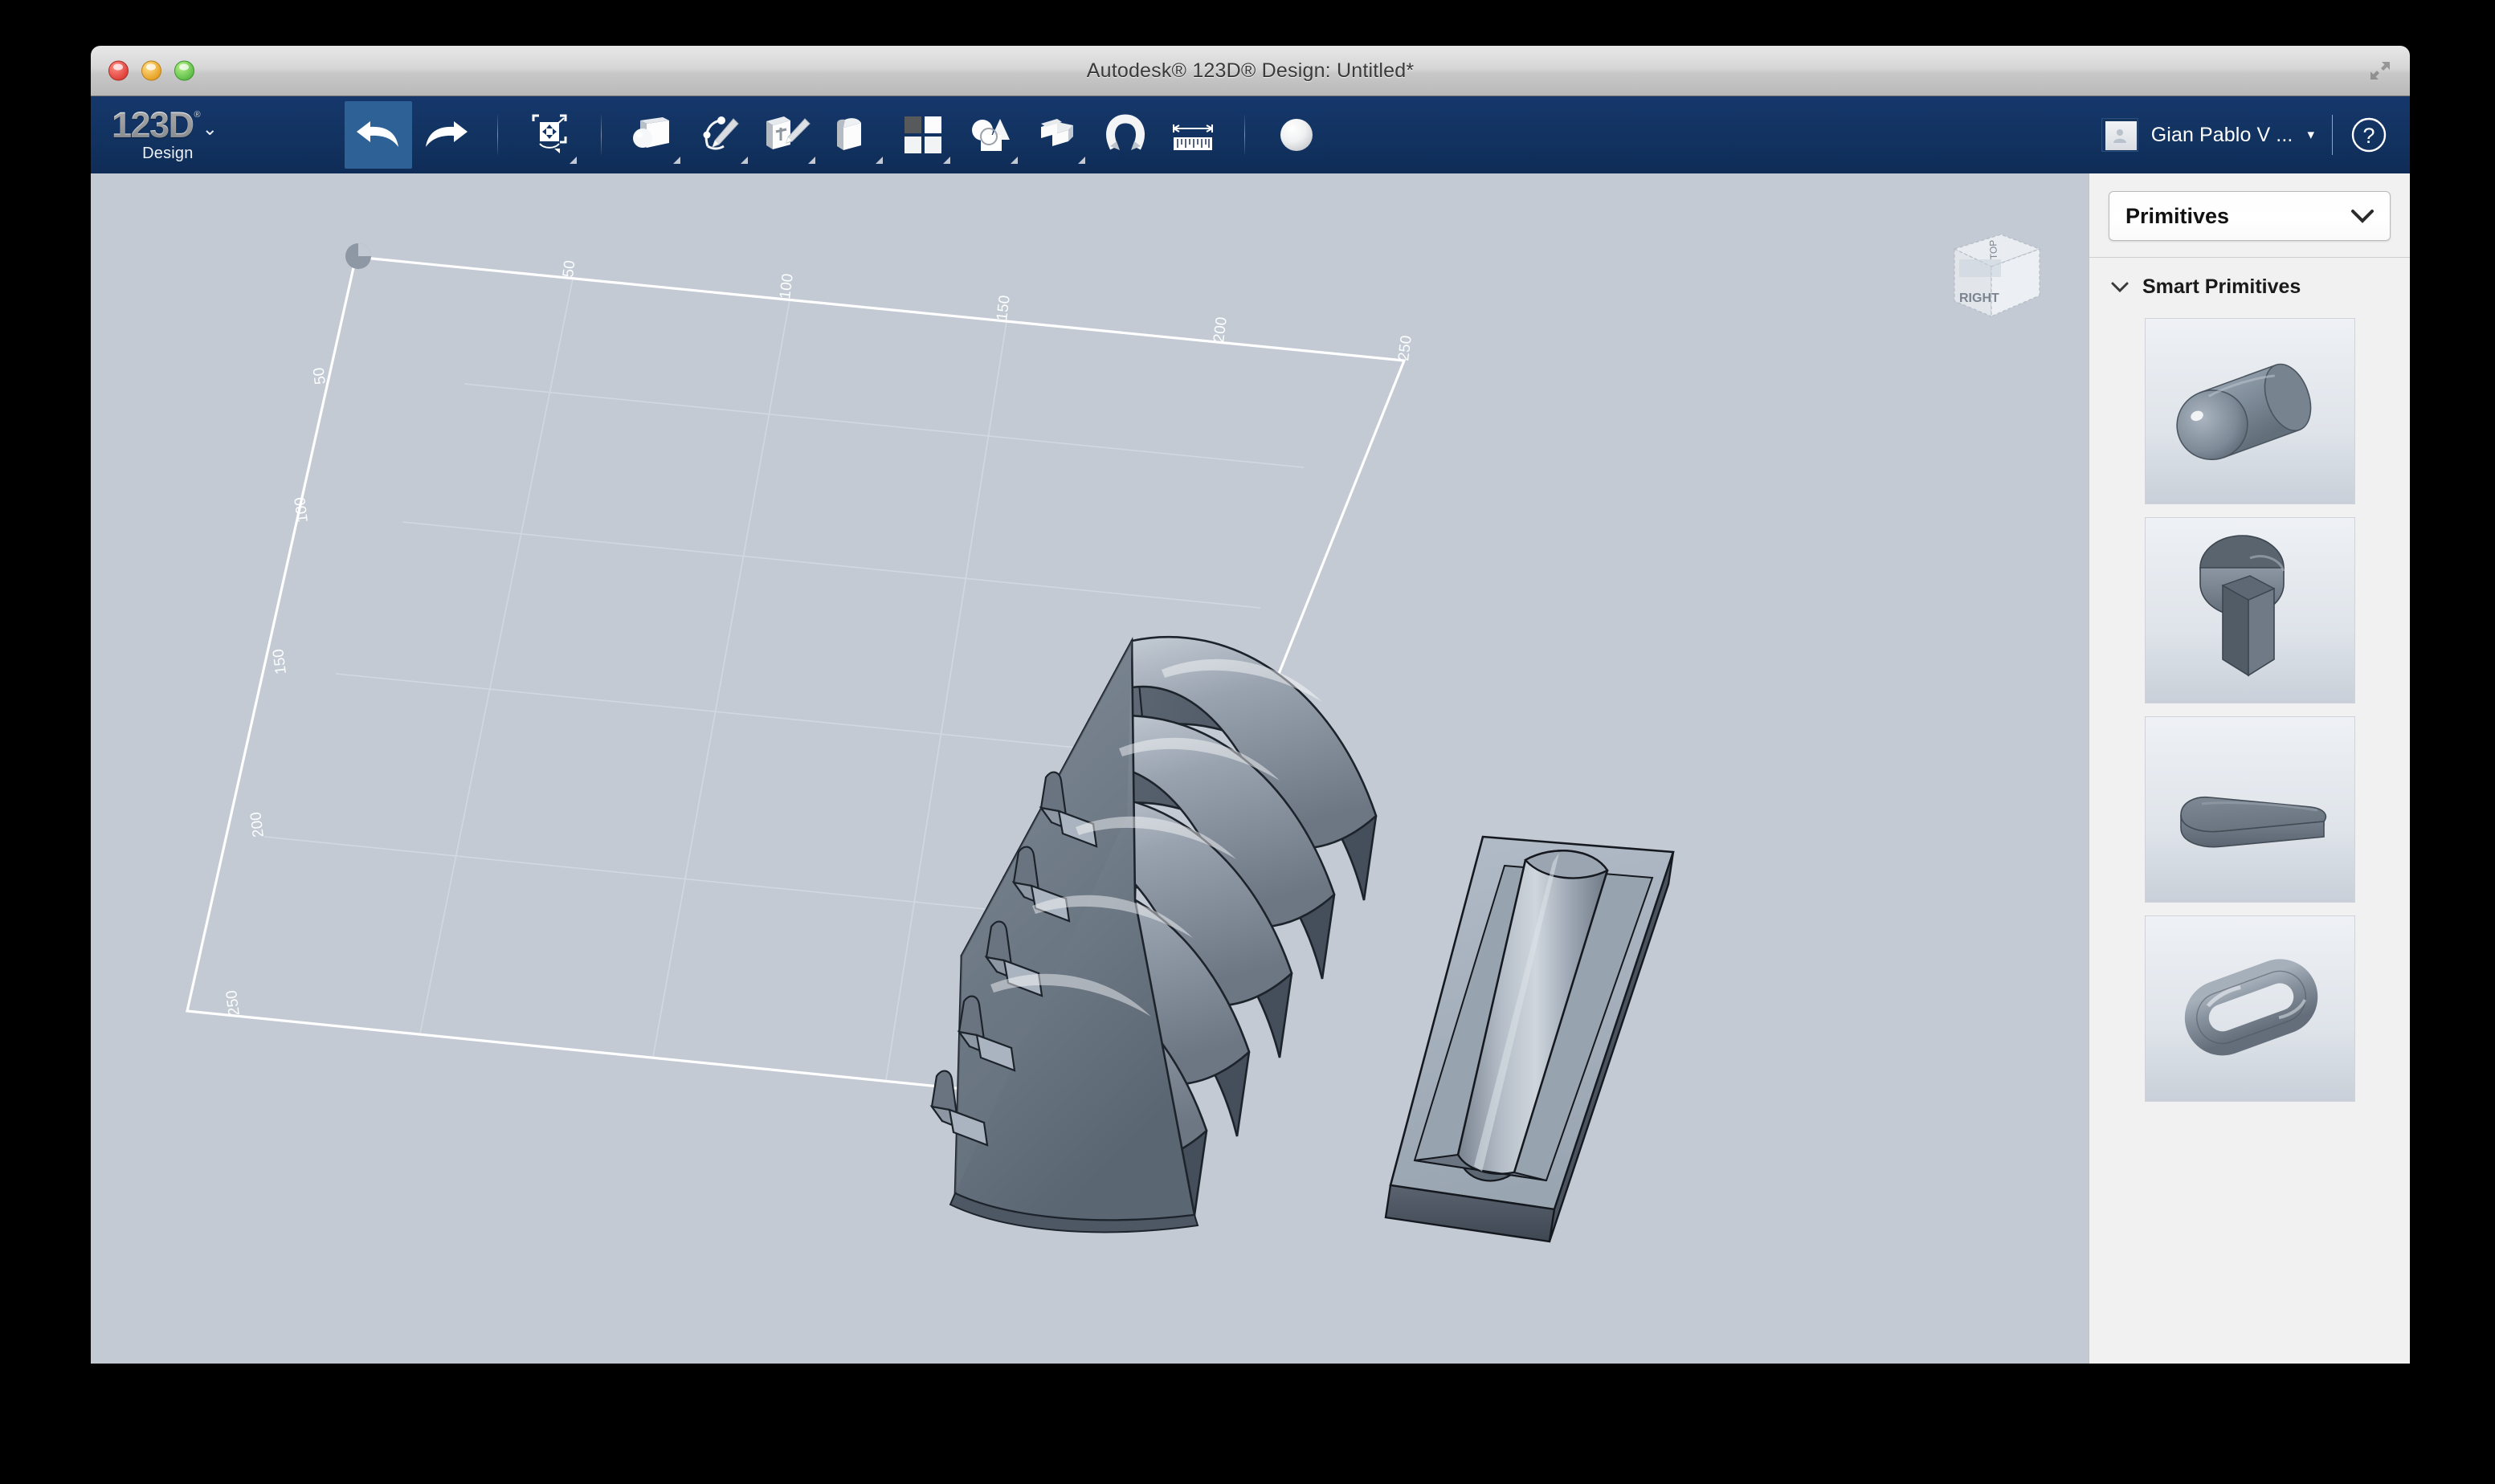 The height and width of the screenshot is (1484, 2495). I want to click on zoom-button, so click(184, 70).